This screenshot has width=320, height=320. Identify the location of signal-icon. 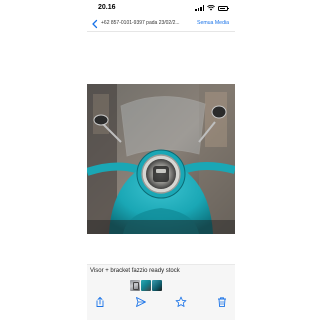
(199, 8).